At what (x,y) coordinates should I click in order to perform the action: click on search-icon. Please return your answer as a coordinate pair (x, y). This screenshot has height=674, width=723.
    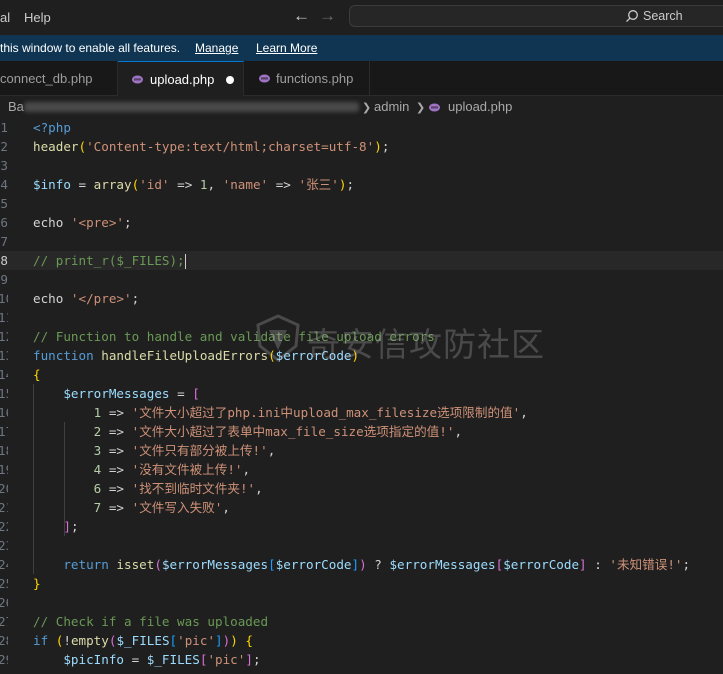
    Looking at the image, I should click on (632, 16).